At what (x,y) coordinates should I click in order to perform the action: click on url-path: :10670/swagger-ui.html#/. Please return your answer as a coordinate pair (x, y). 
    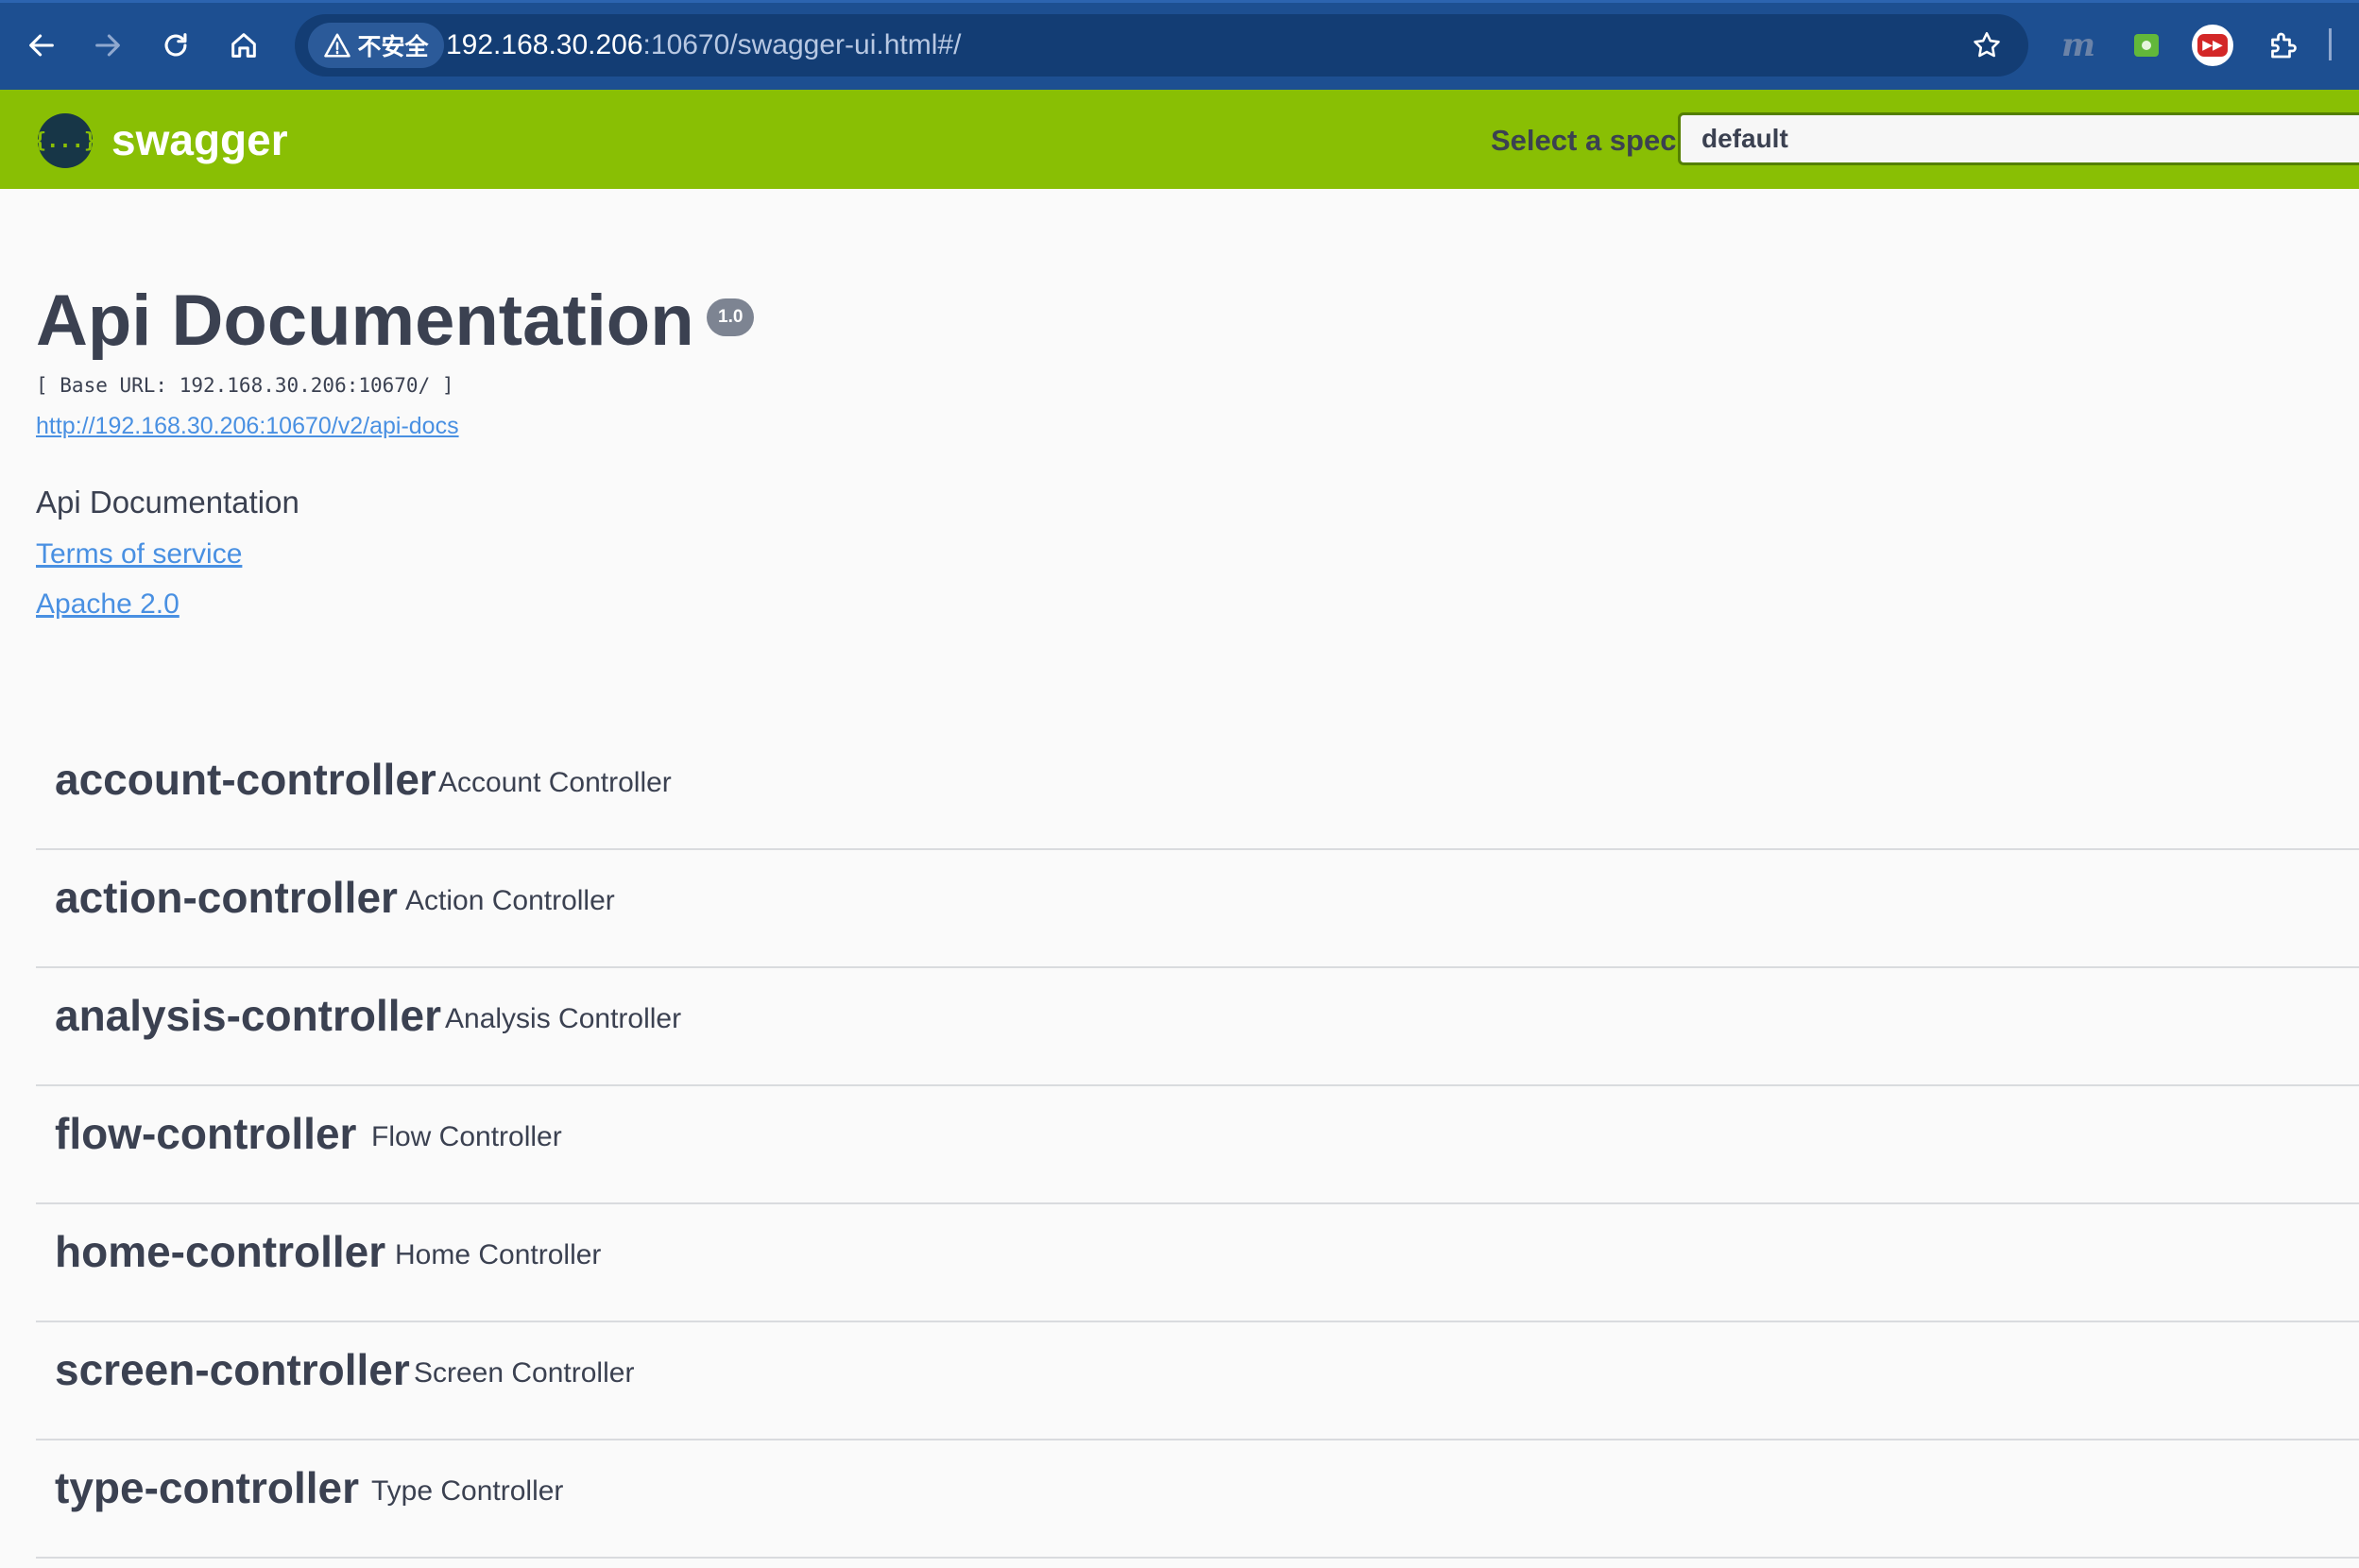
    Looking at the image, I should click on (802, 44).